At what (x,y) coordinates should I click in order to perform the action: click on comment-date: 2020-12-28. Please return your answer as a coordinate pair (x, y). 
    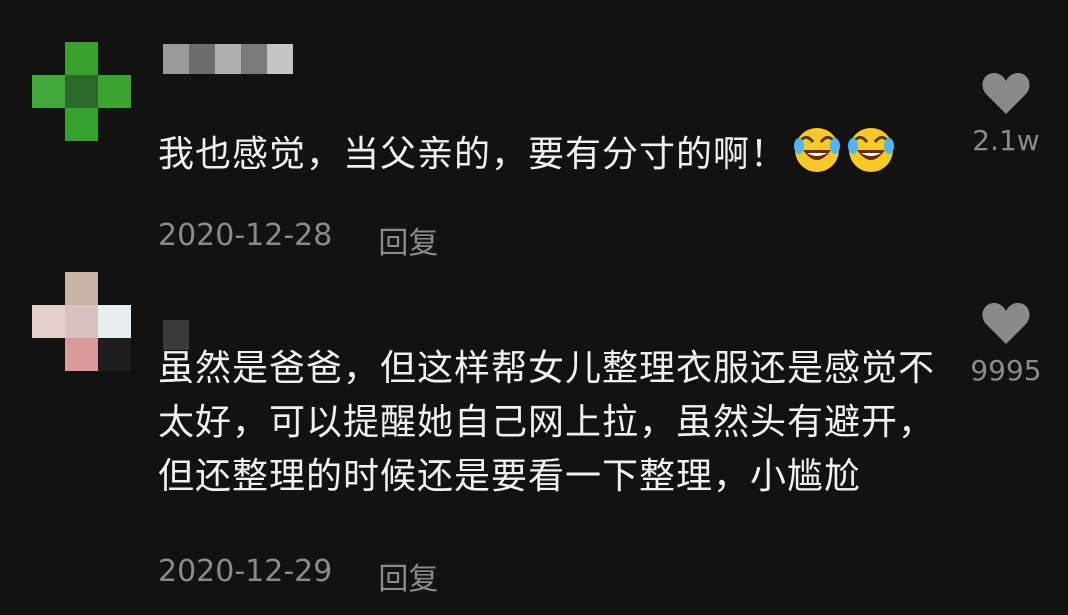
    Looking at the image, I should click on (245, 235).